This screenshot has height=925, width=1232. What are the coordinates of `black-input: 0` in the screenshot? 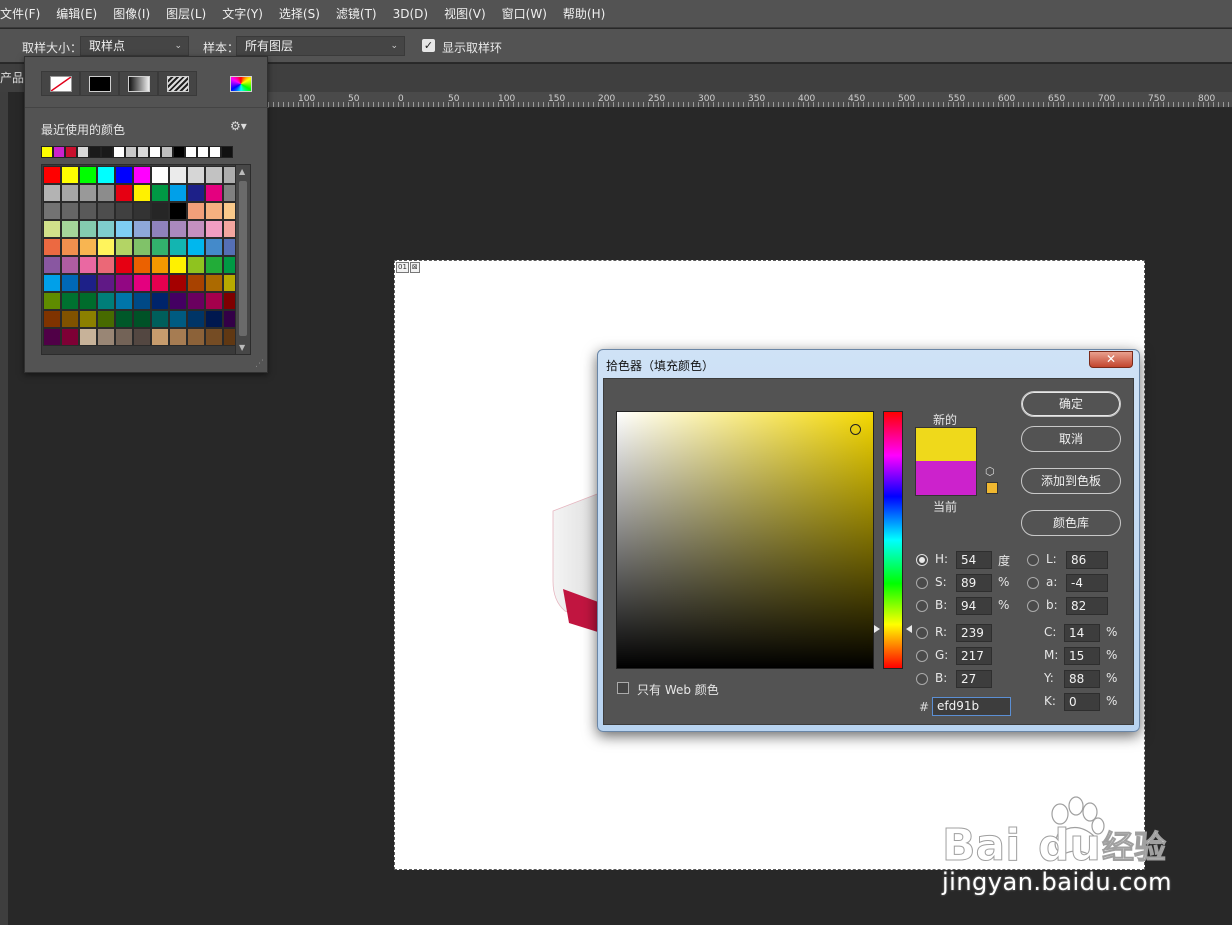 It's located at (1082, 702).